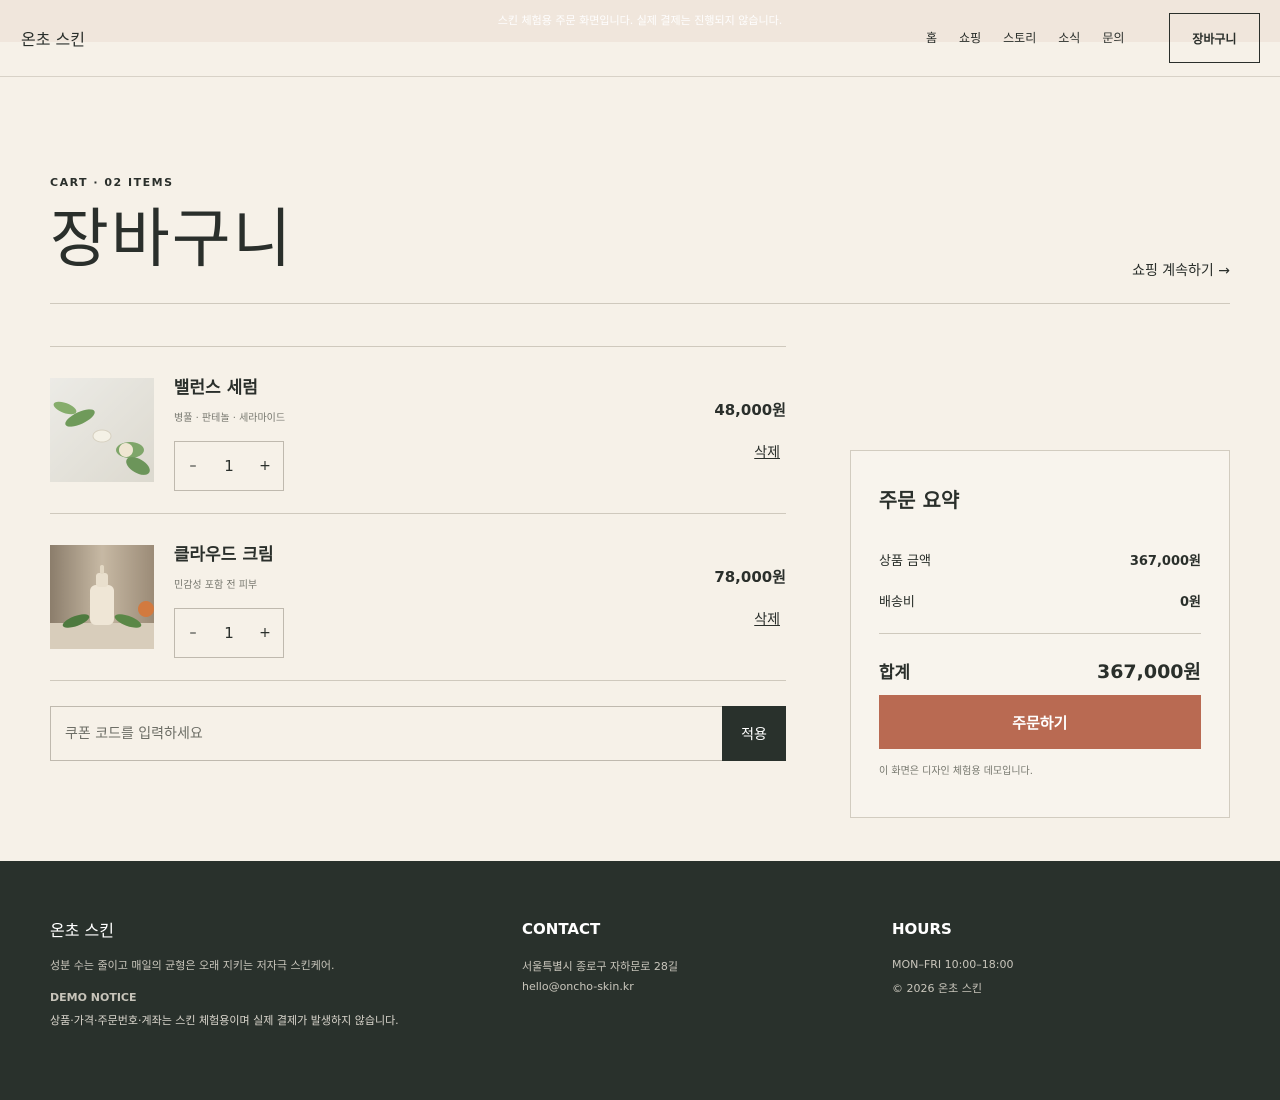 This screenshot has width=1280, height=1100. I want to click on total-value: 367,000원, so click(1148, 672).